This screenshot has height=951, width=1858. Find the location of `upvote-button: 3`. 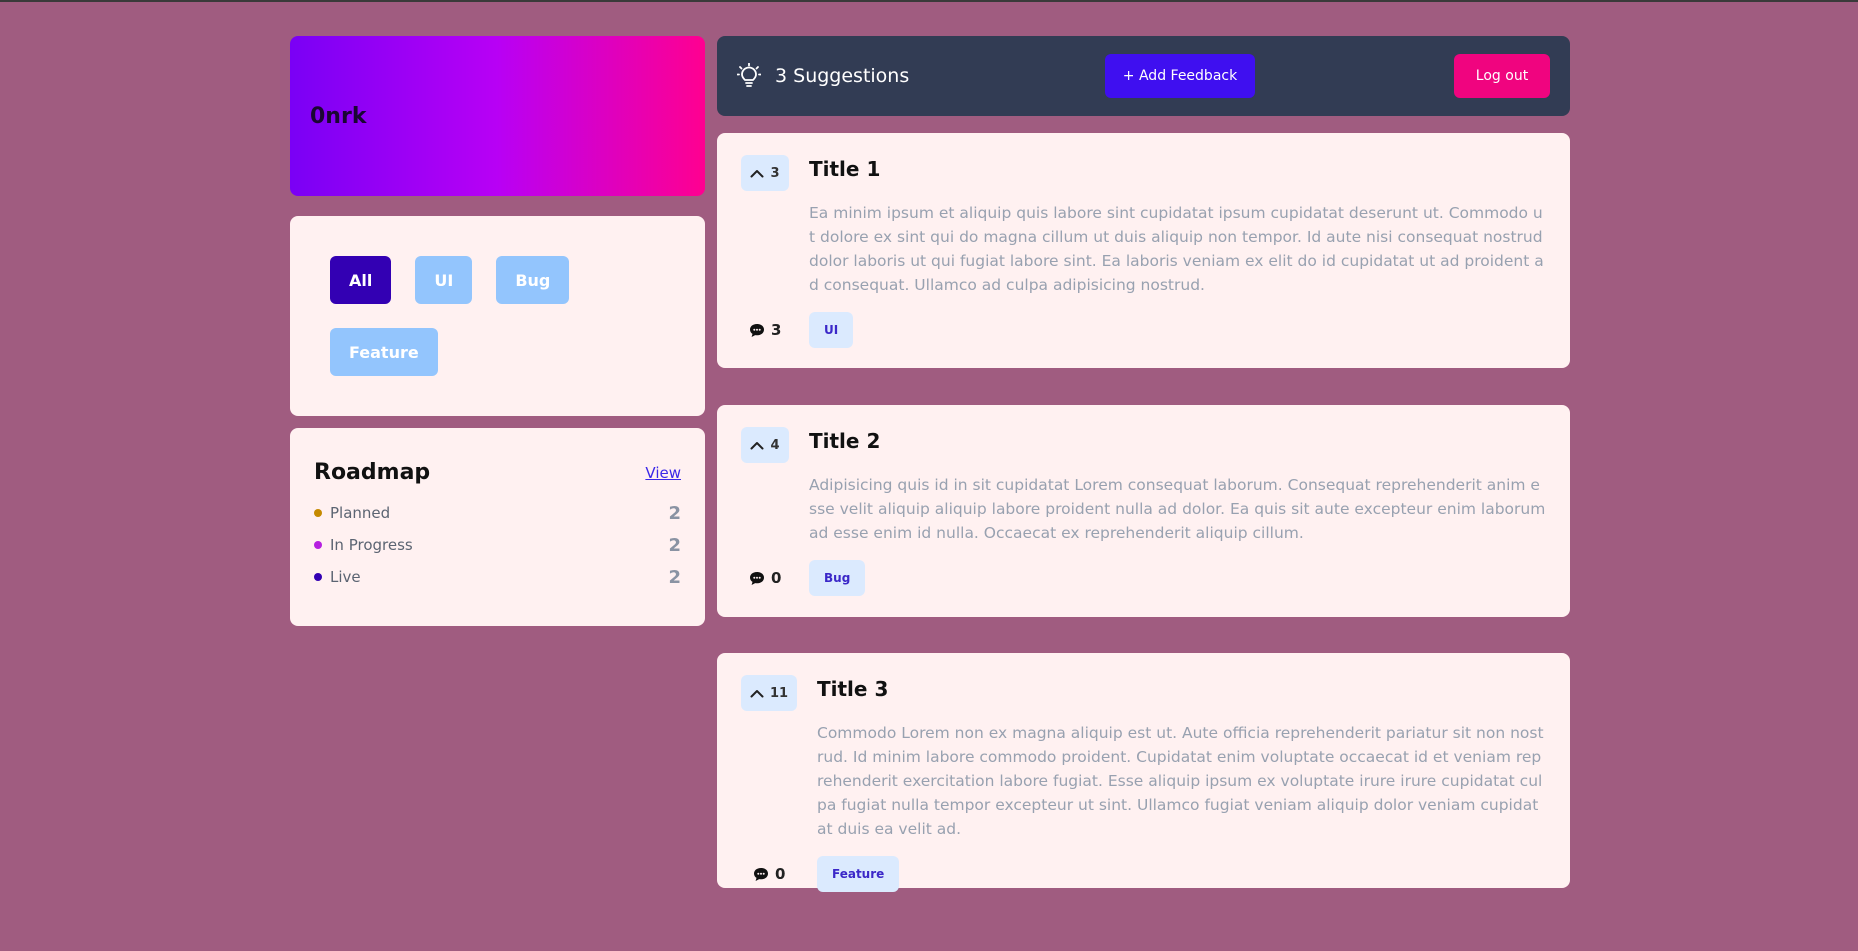

upvote-button: 3 is located at coordinates (765, 173).